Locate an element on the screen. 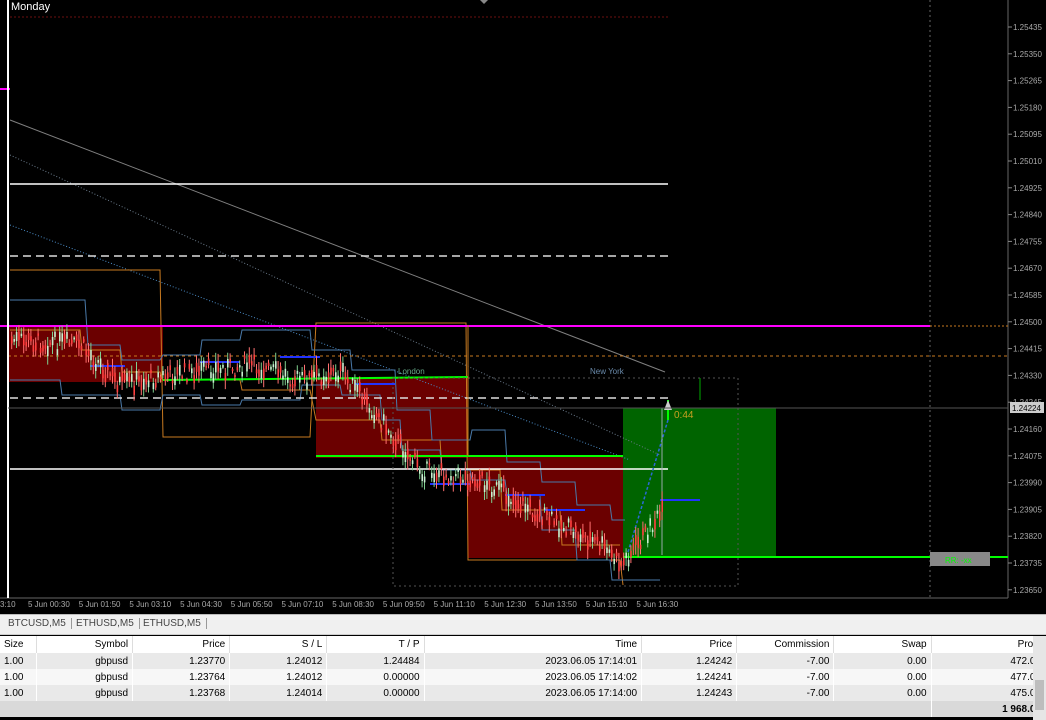 The width and height of the screenshot is (1046, 720). header-swap: Swap is located at coordinates (882, 644).